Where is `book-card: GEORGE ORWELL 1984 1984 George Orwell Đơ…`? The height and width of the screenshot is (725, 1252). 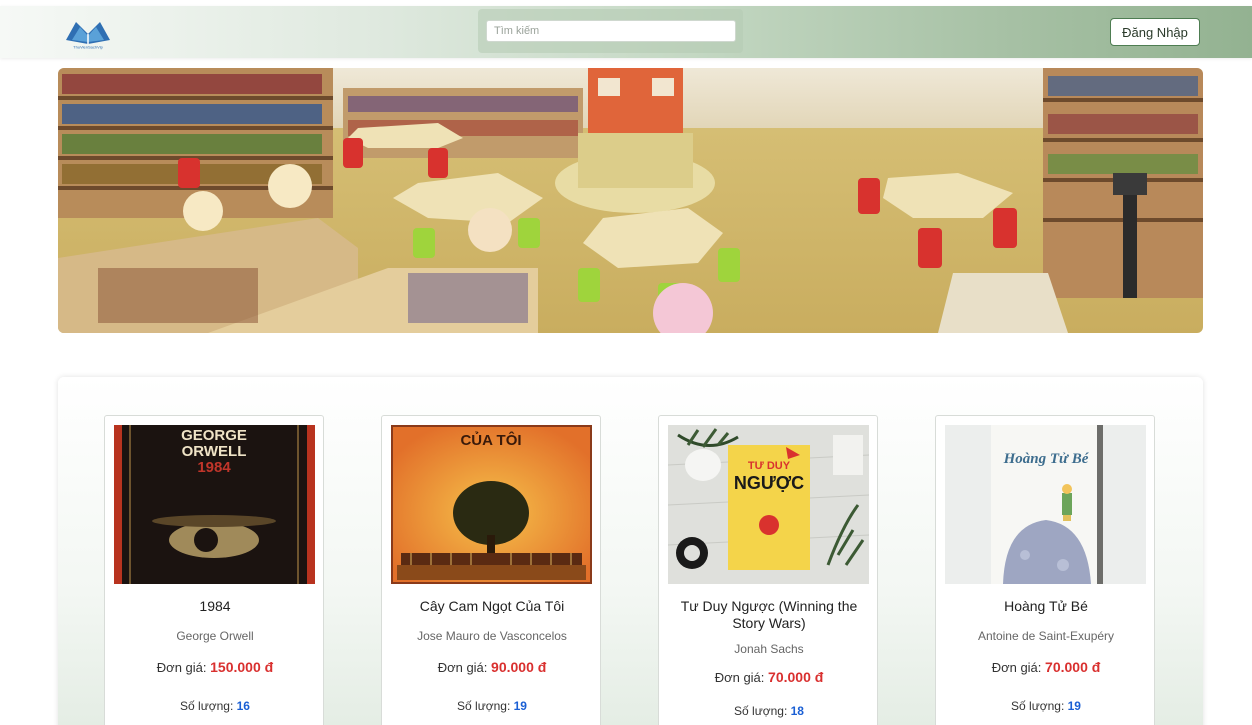
book-card: GEORGE ORWELL 1984 1984 George Orwell Đơ… is located at coordinates (214, 570).